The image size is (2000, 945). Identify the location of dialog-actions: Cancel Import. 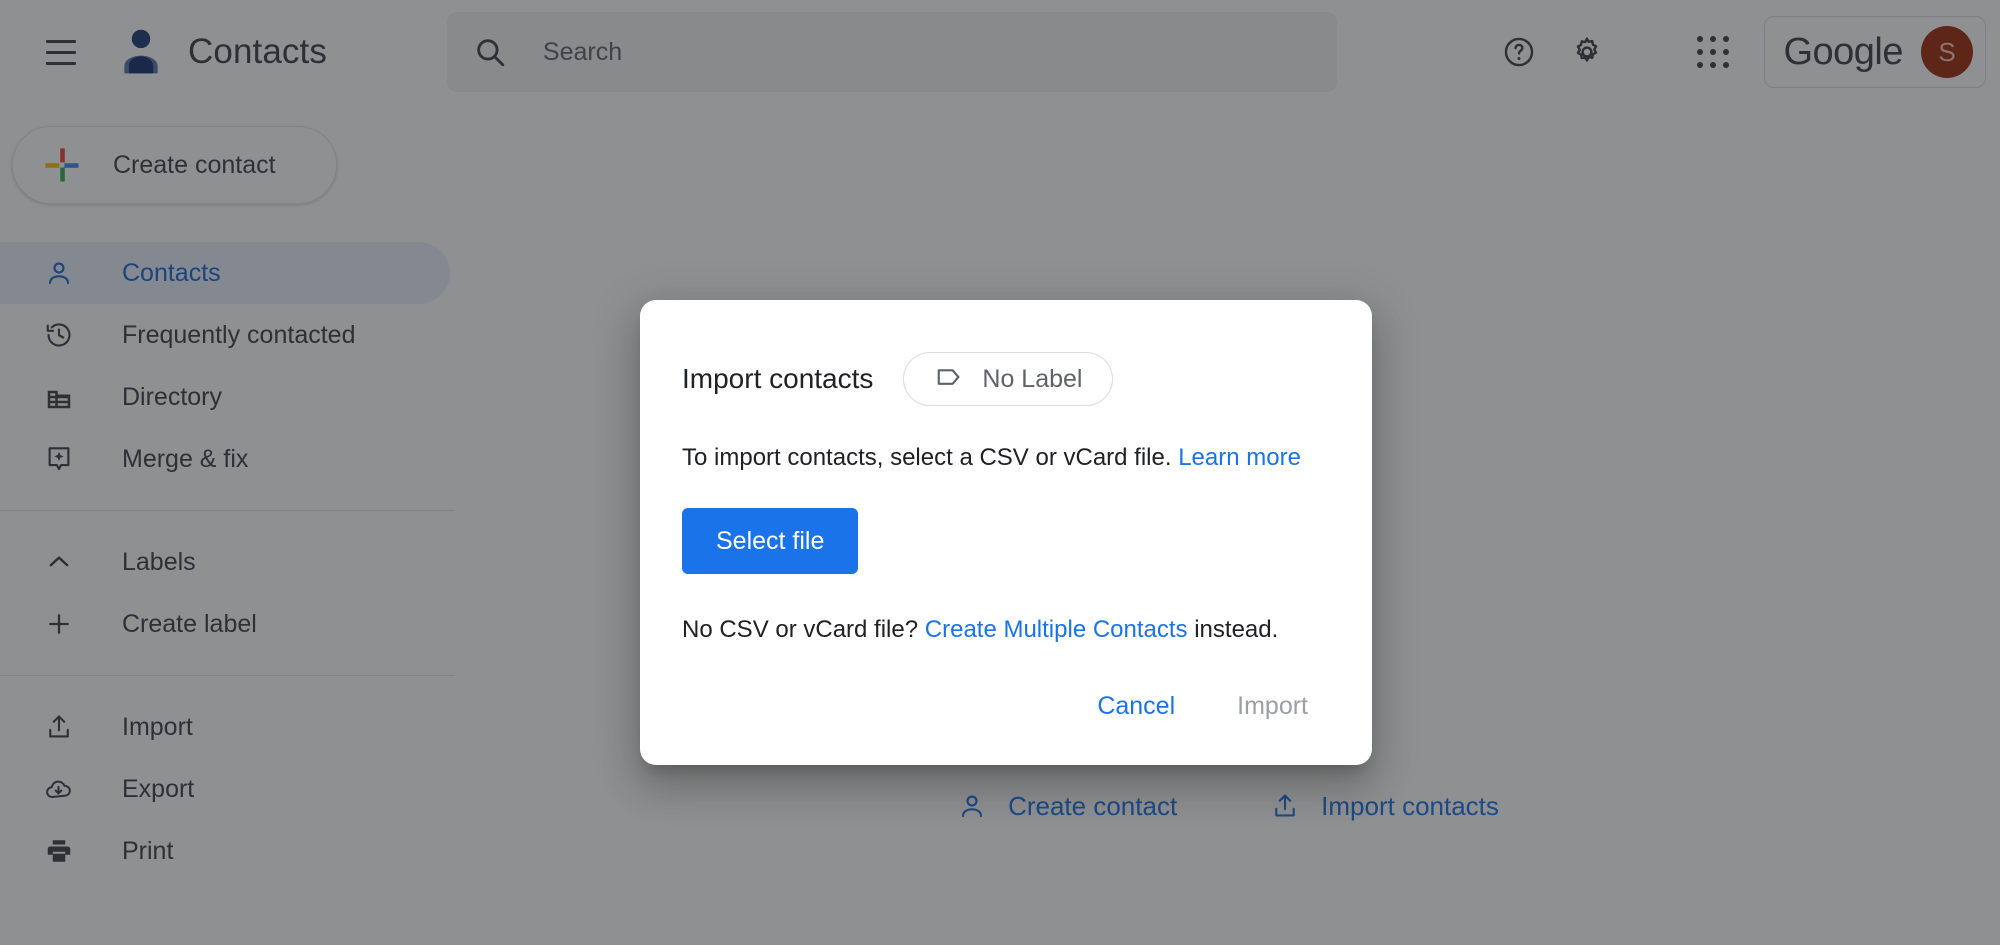
(1202, 706).